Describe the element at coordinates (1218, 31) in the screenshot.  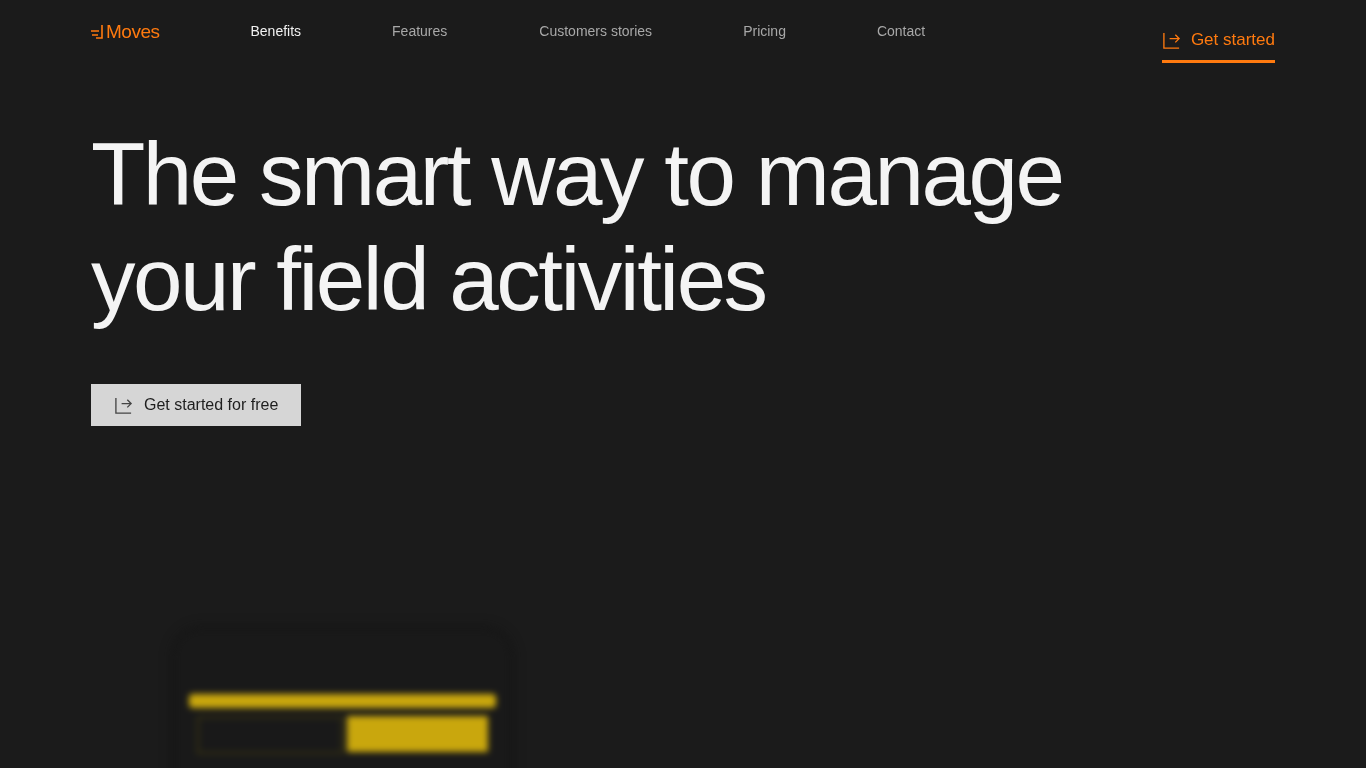
I see `get-started-link: Get started` at that location.